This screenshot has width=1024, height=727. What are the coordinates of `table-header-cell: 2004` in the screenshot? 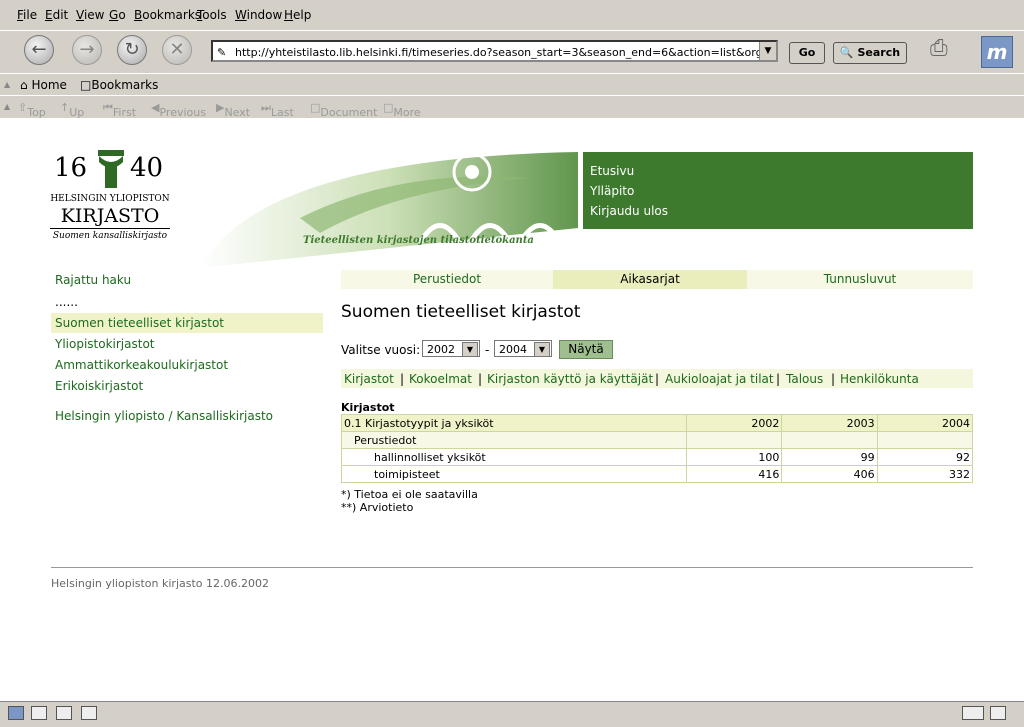 It's located at (925, 423).